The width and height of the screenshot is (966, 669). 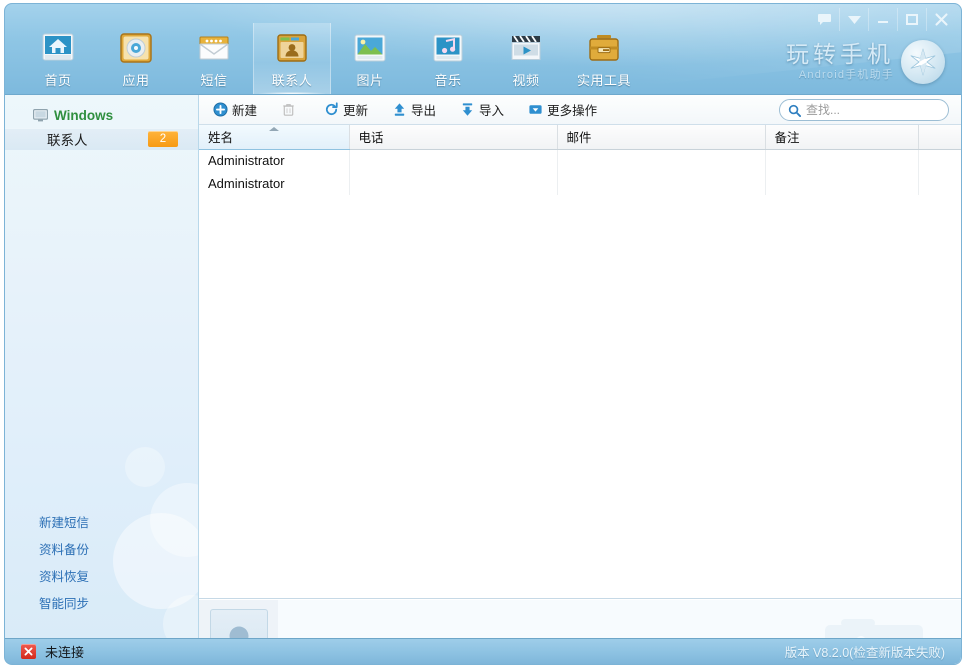 I want to click on clapperboard-icon, so click(x=526, y=47).